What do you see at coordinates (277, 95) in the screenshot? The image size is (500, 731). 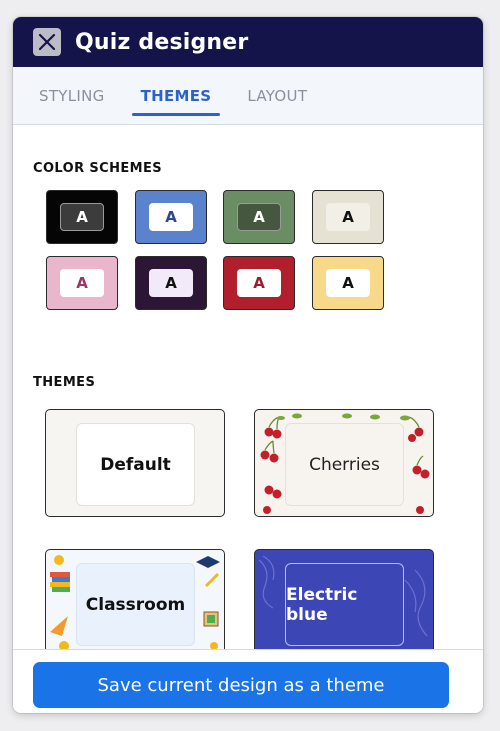 I see `tab-layout: LAYOUT` at bounding box center [277, 95].